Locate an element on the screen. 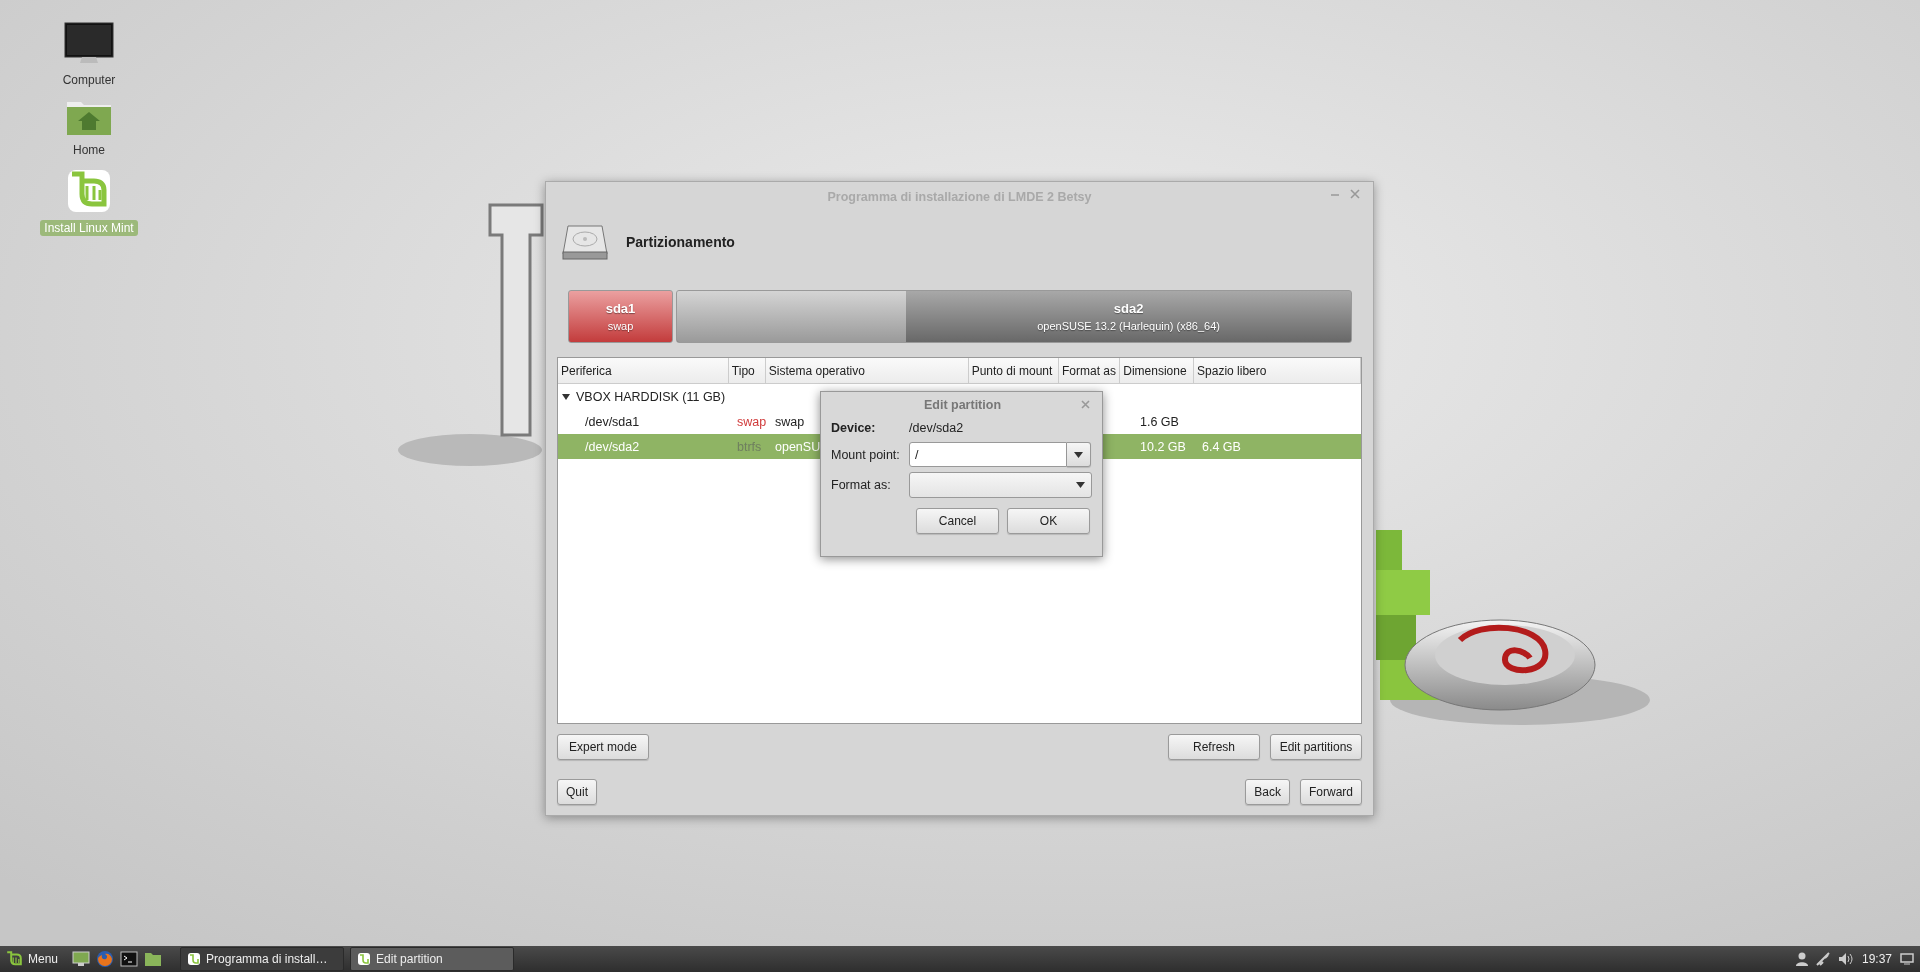 The image size is (1920, 972). firefox-icon is located at coordinates (105, 959).